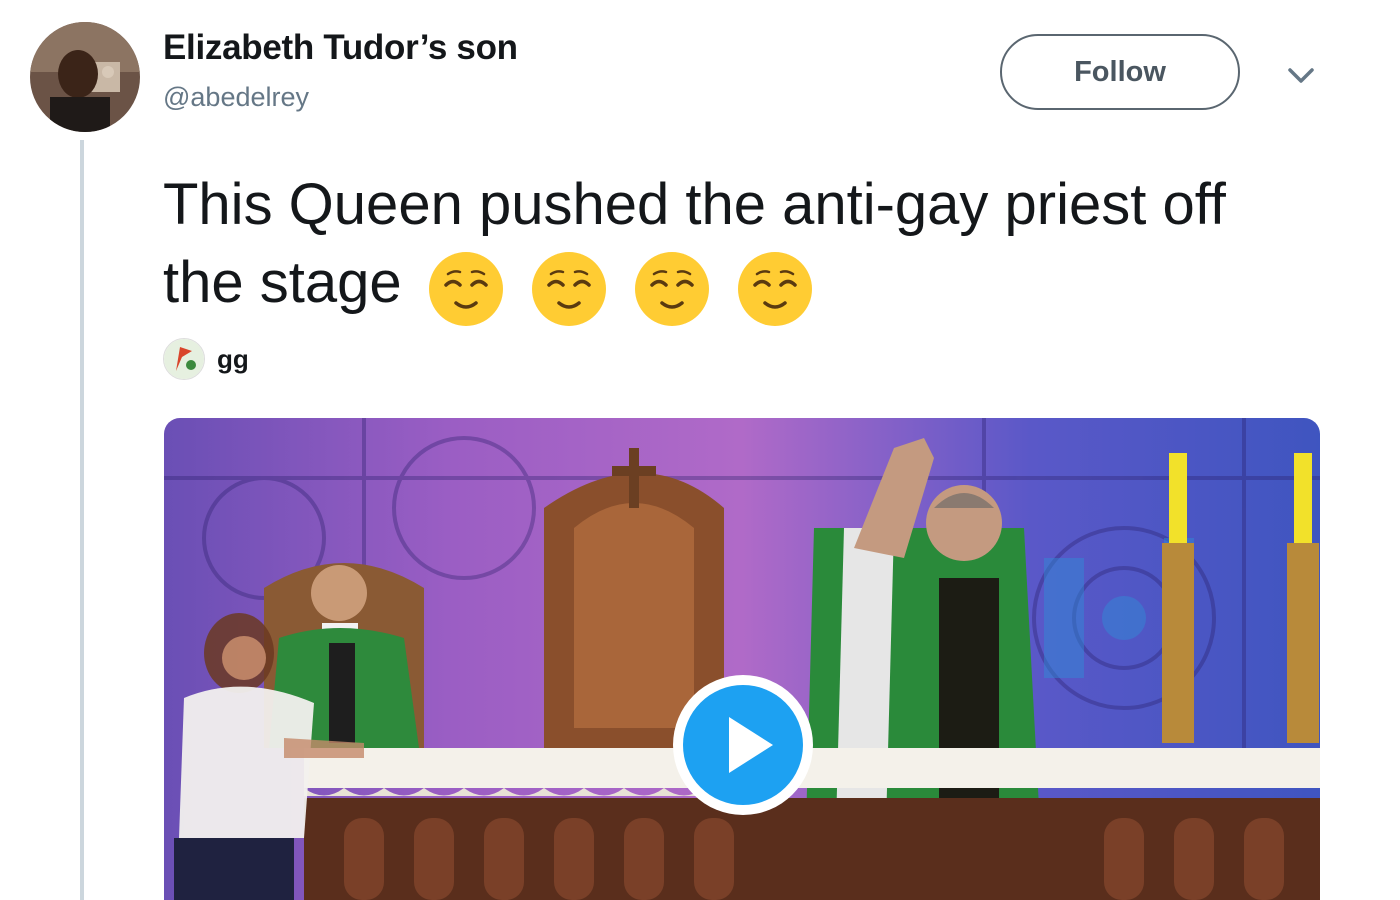 This screenshot has height=900, width=1400. What do you see at coordinates (82, 520) in the screenshot?
I see `thread-line` at bounding box center [82, 520].